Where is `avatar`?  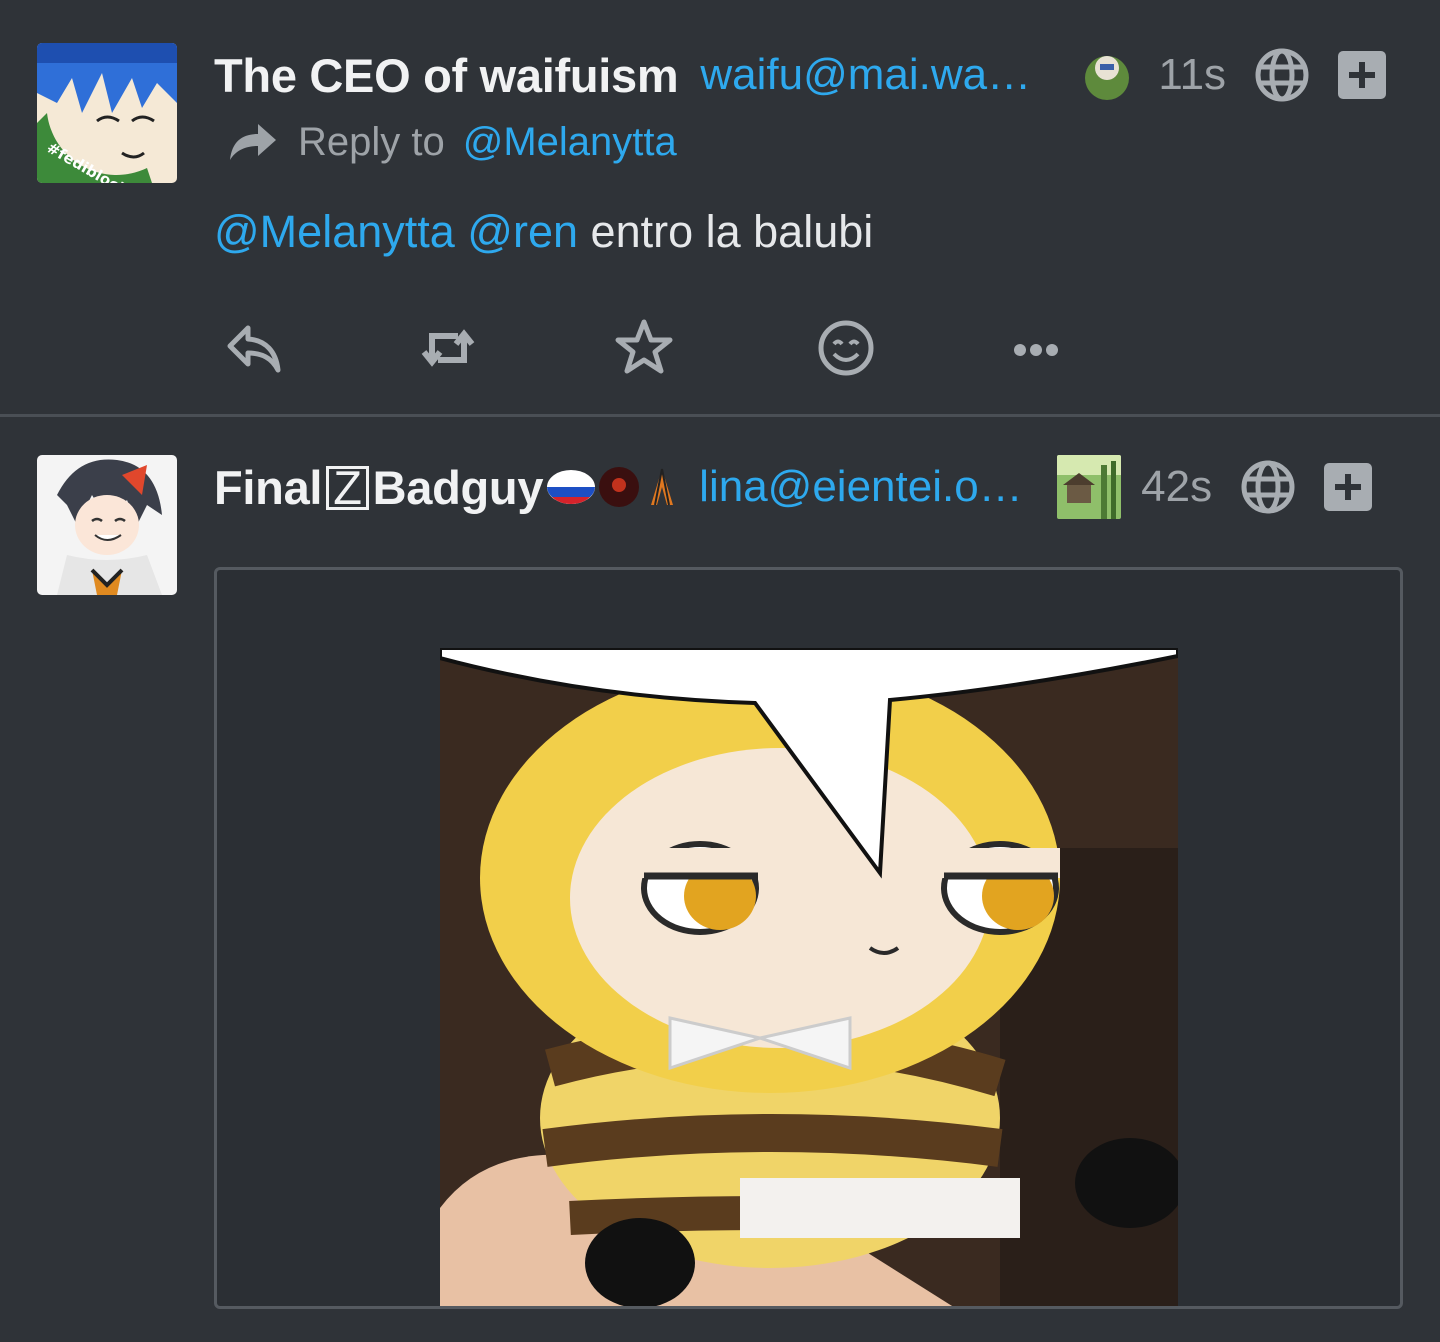
avatar is located at coordinates (107, 525).